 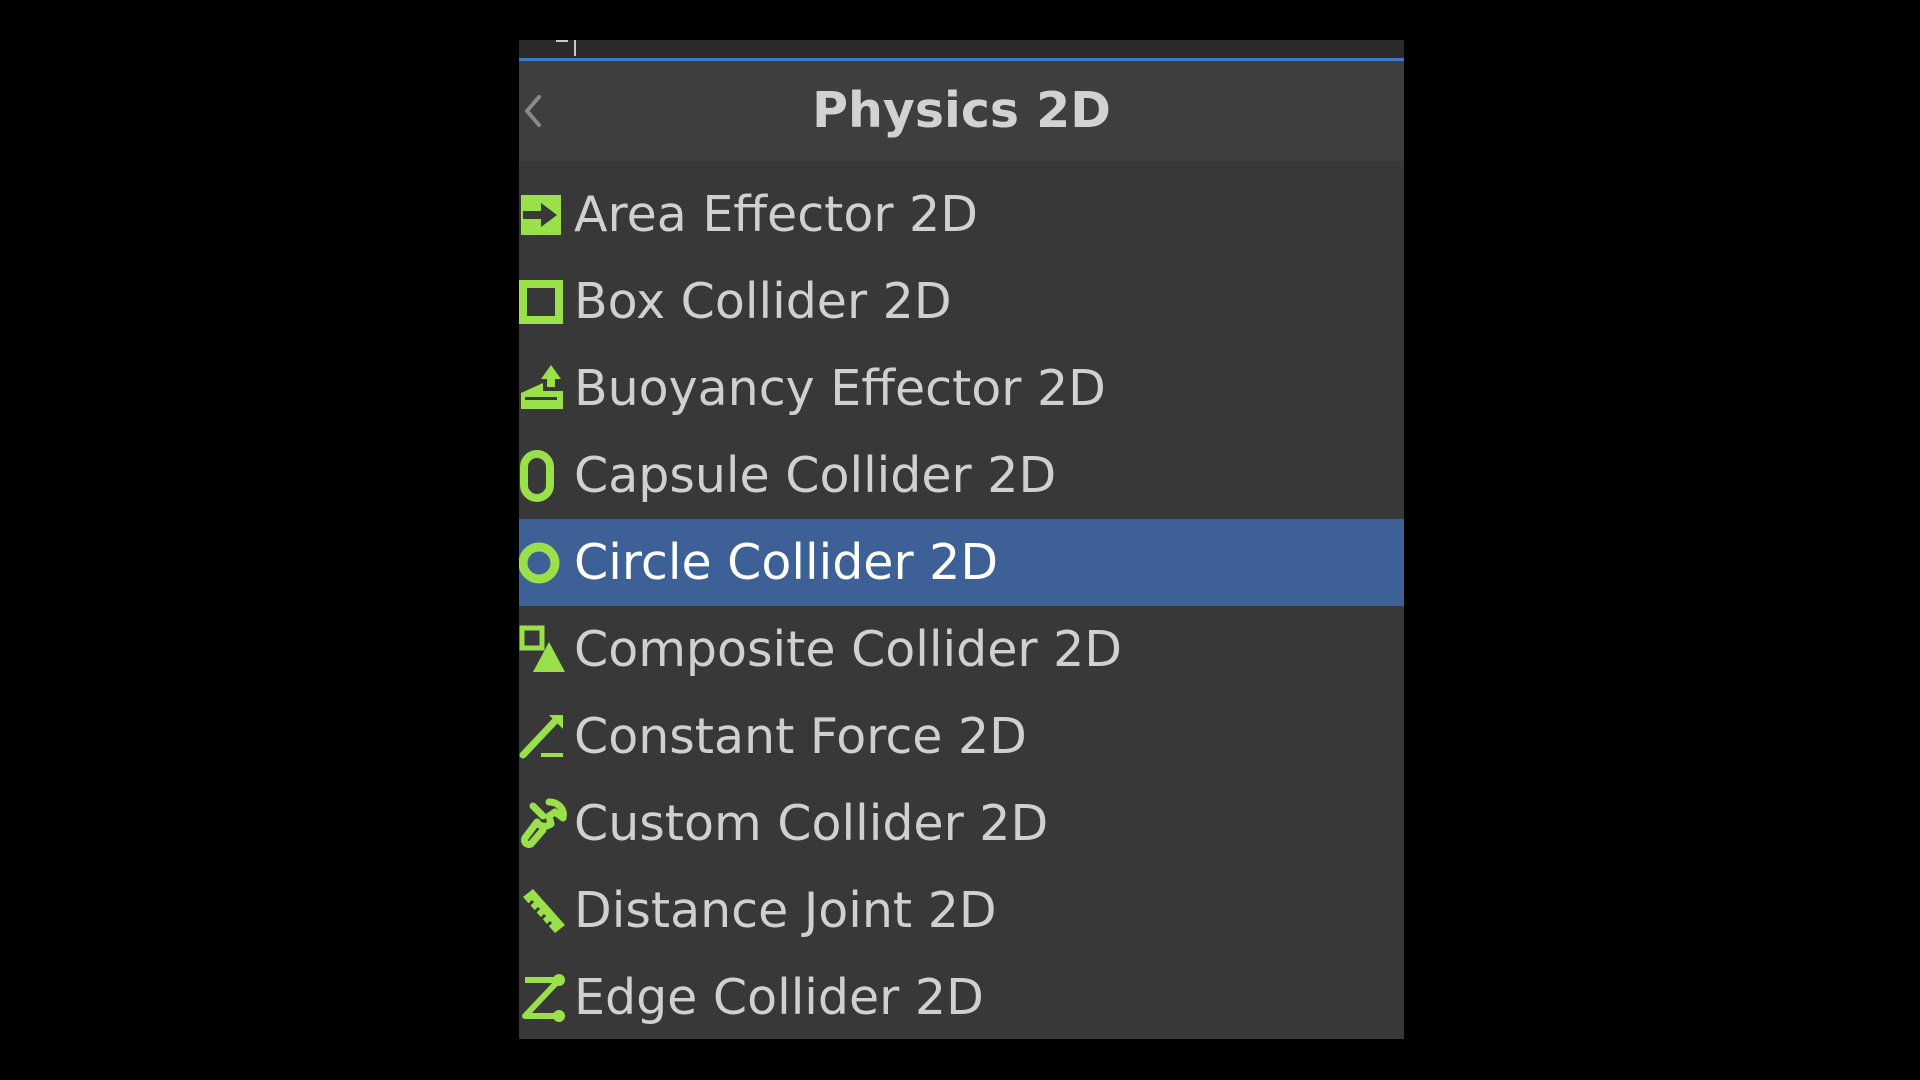 What do you see at coordinates (785, 910) in the screenshot?
I see `list-item-label: Distance Joint 2D` at bounding box center [785, 910].